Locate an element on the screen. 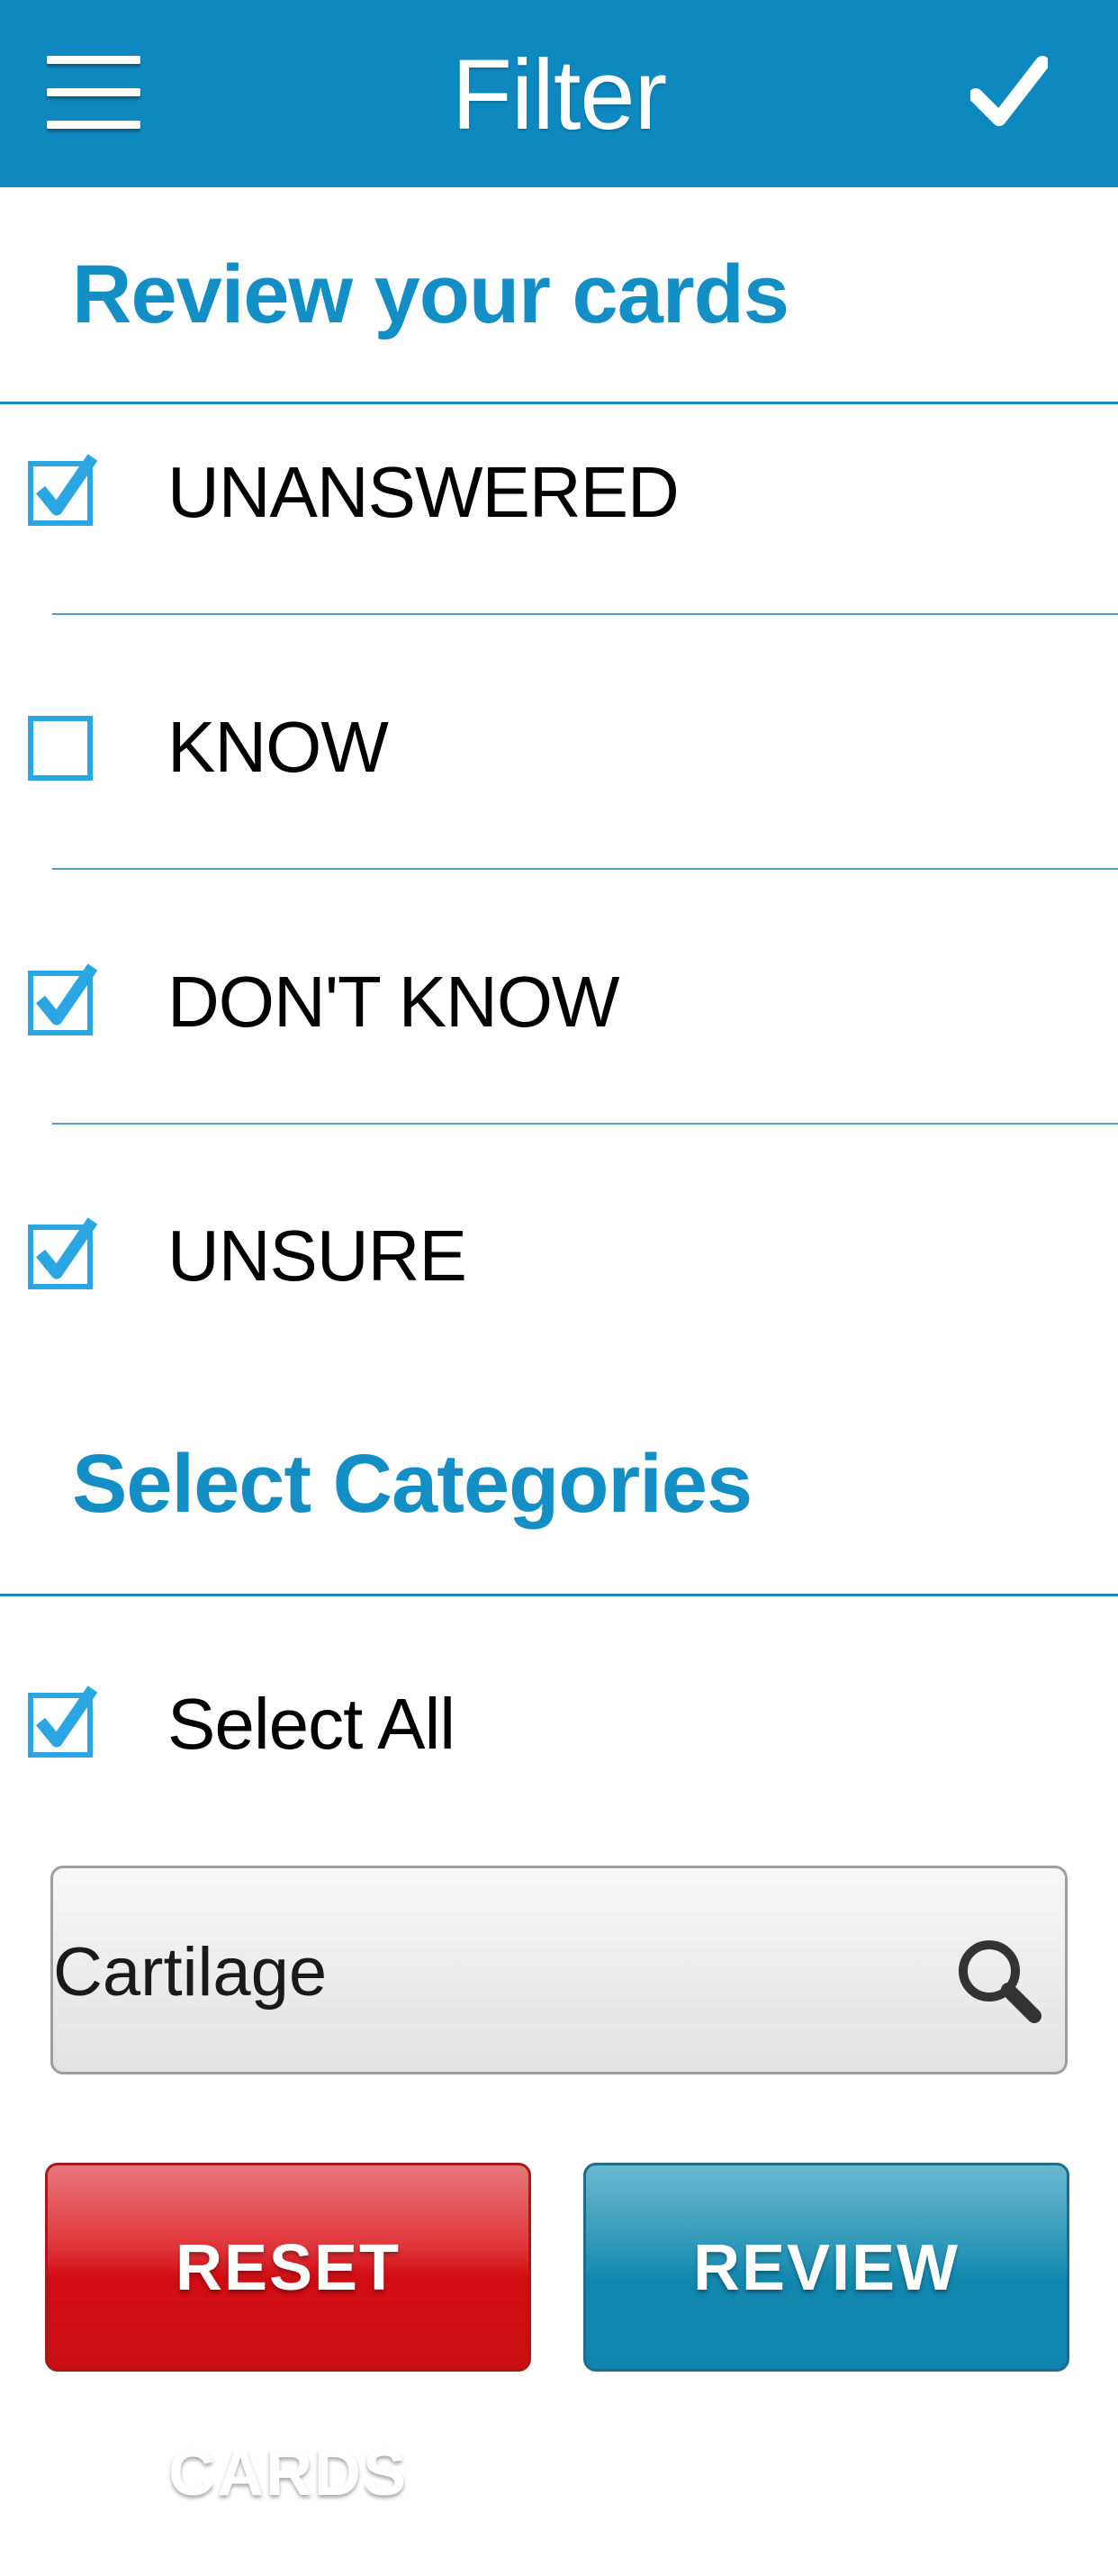 This screenshot has width=1118, height=2576. option-label: UNSURE is located at coordinates (317, 1256).